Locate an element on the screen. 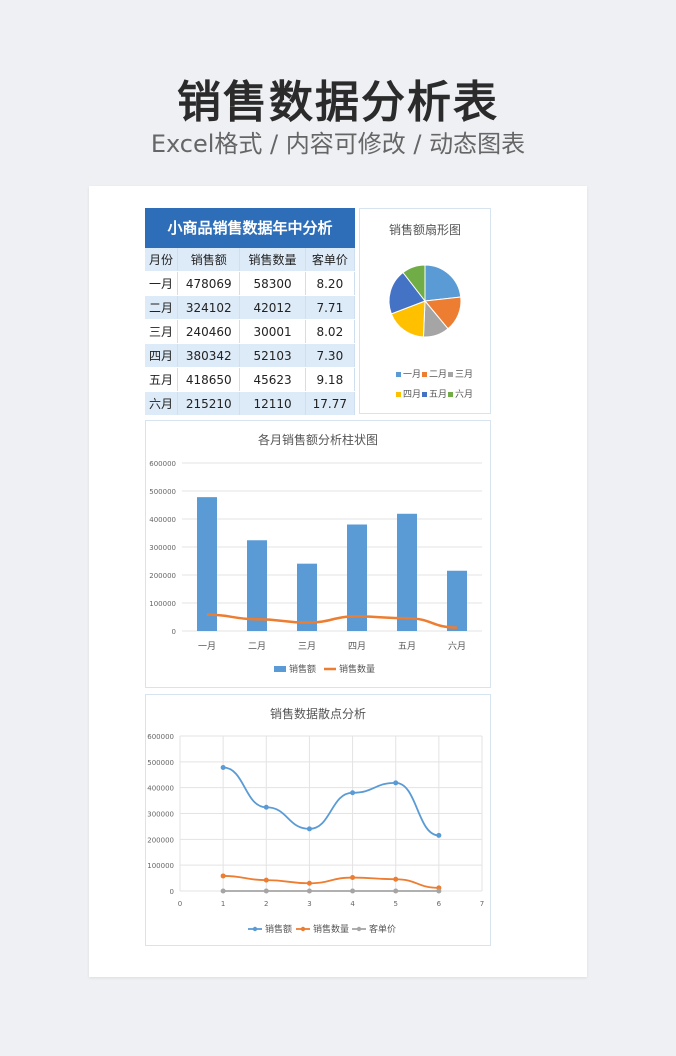 Image resolution: width=676 pixels, height=1056 pixels. x-tick-label: 二月 is located at coordinates (257, 646).